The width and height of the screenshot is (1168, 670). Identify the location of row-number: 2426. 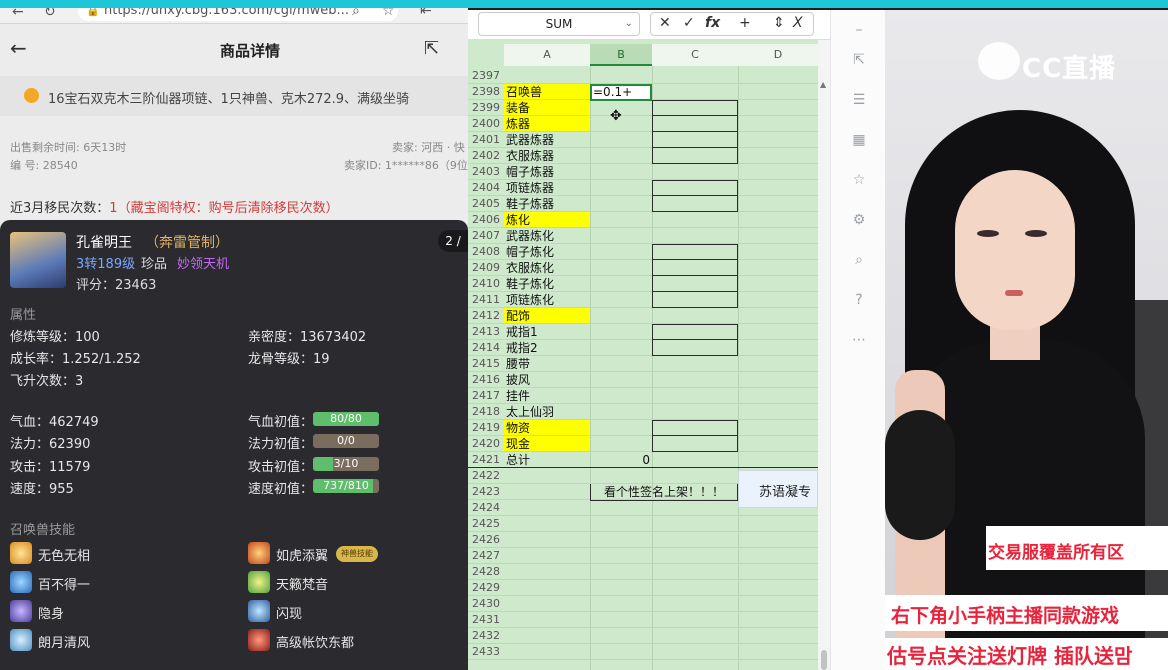
(487, 540).